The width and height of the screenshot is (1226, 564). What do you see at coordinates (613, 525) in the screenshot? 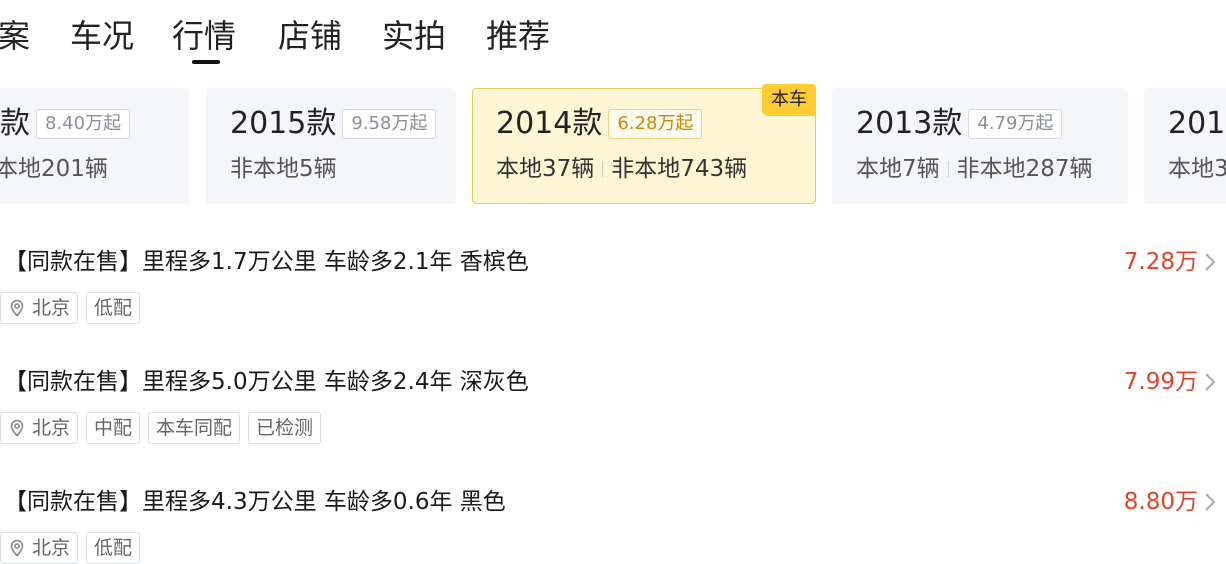
I see `listing-item: 【同款在售】里程多4.3万公里 车龄多0.6年 黑色 北京 低配 8.80万` at bounding box center [613, 525].